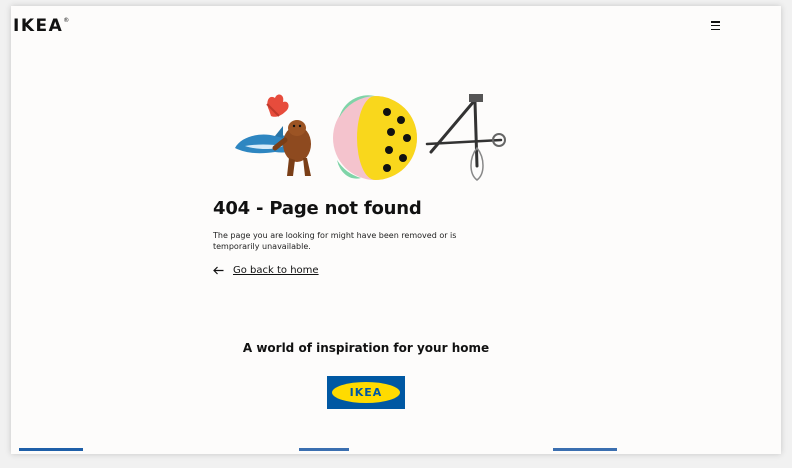 This screenshot has height=468, width=792. I want to click on ikea-footer-logo-text: IKEA, so click(366, 392).